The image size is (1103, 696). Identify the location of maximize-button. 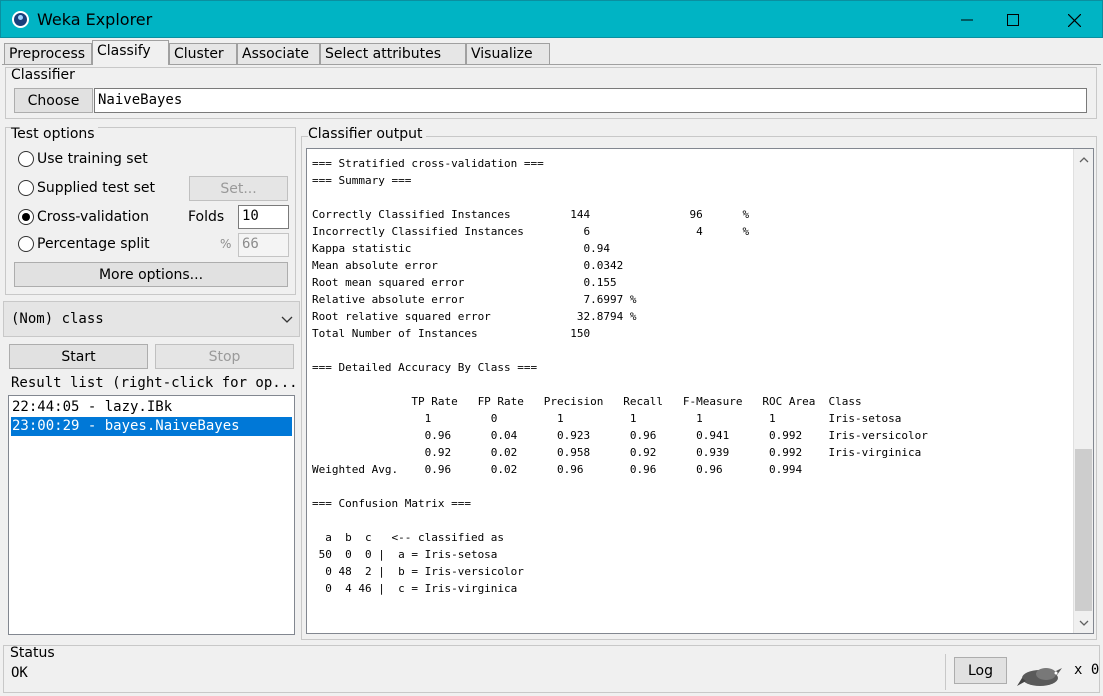
(1013, 20).